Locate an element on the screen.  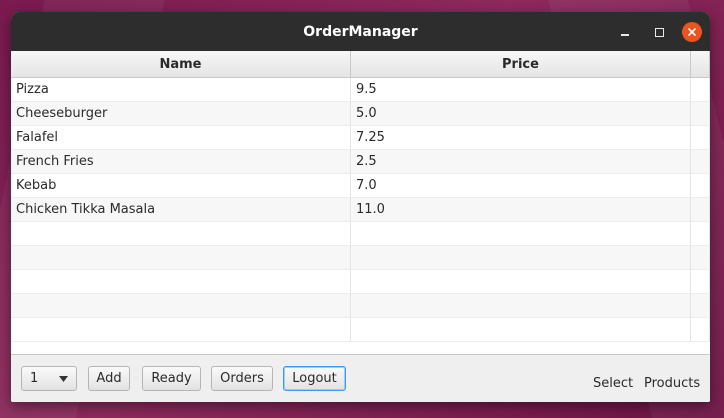
maximize-icon is located at coordinates (659, 32).